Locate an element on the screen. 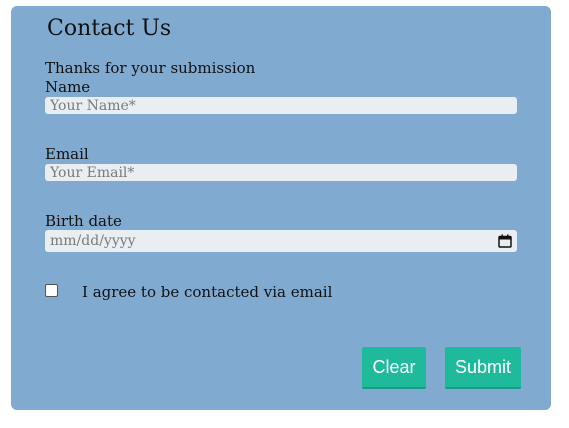 The height and width of the screenshot is (428, 569). name-field-wrapper is located at coordinates (281, 105).